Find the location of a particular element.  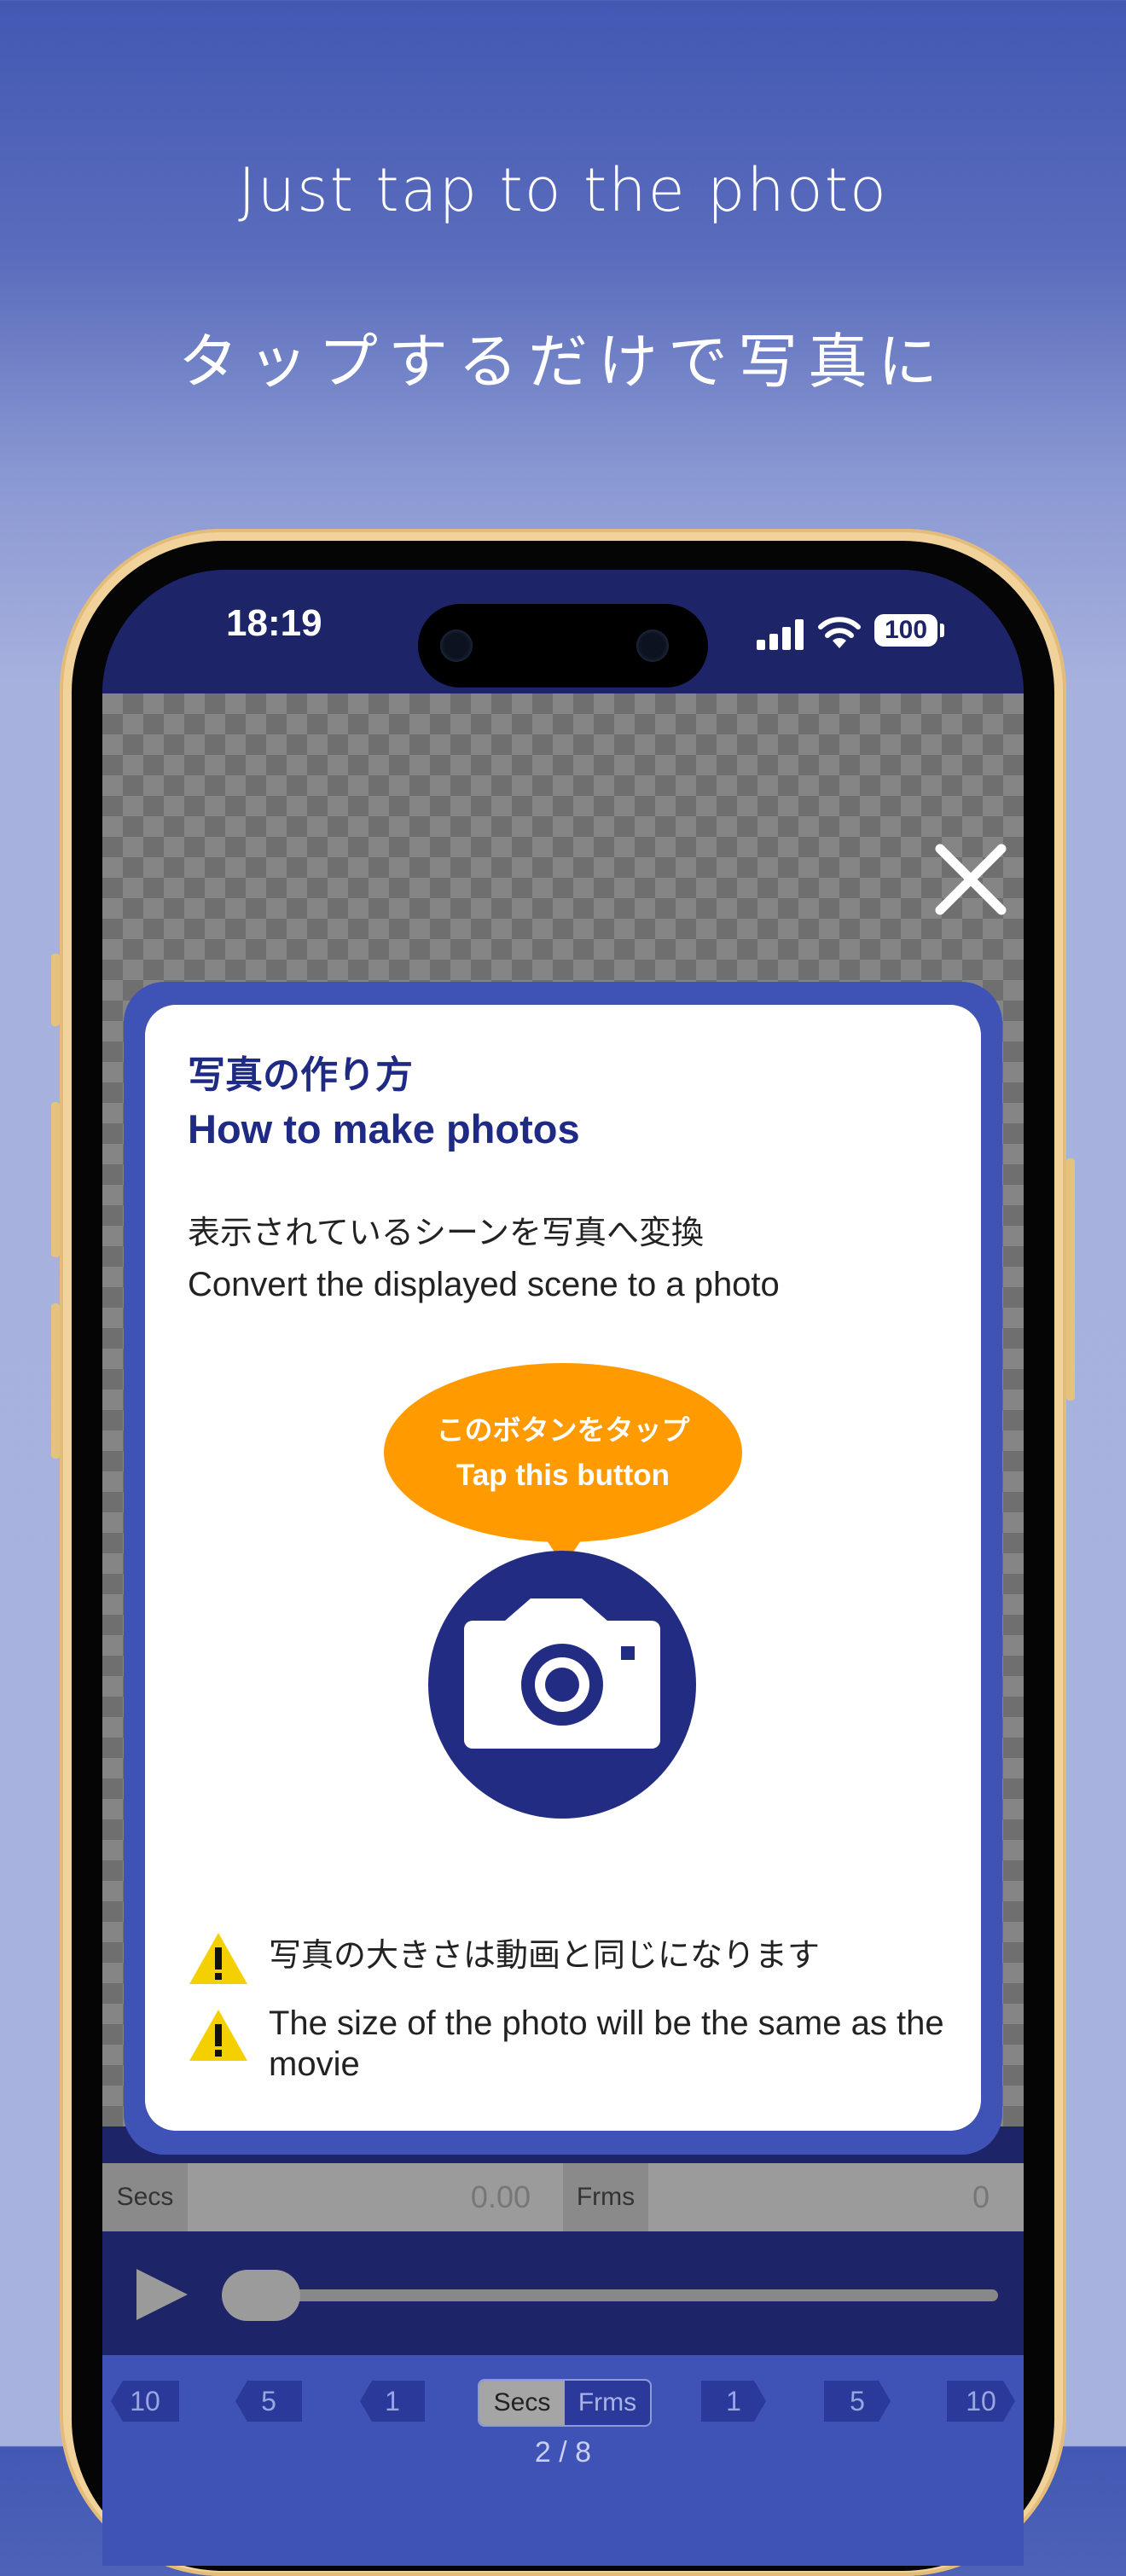

headline-japanese: タップするだけで写真に is located at coordinates (563, 362).